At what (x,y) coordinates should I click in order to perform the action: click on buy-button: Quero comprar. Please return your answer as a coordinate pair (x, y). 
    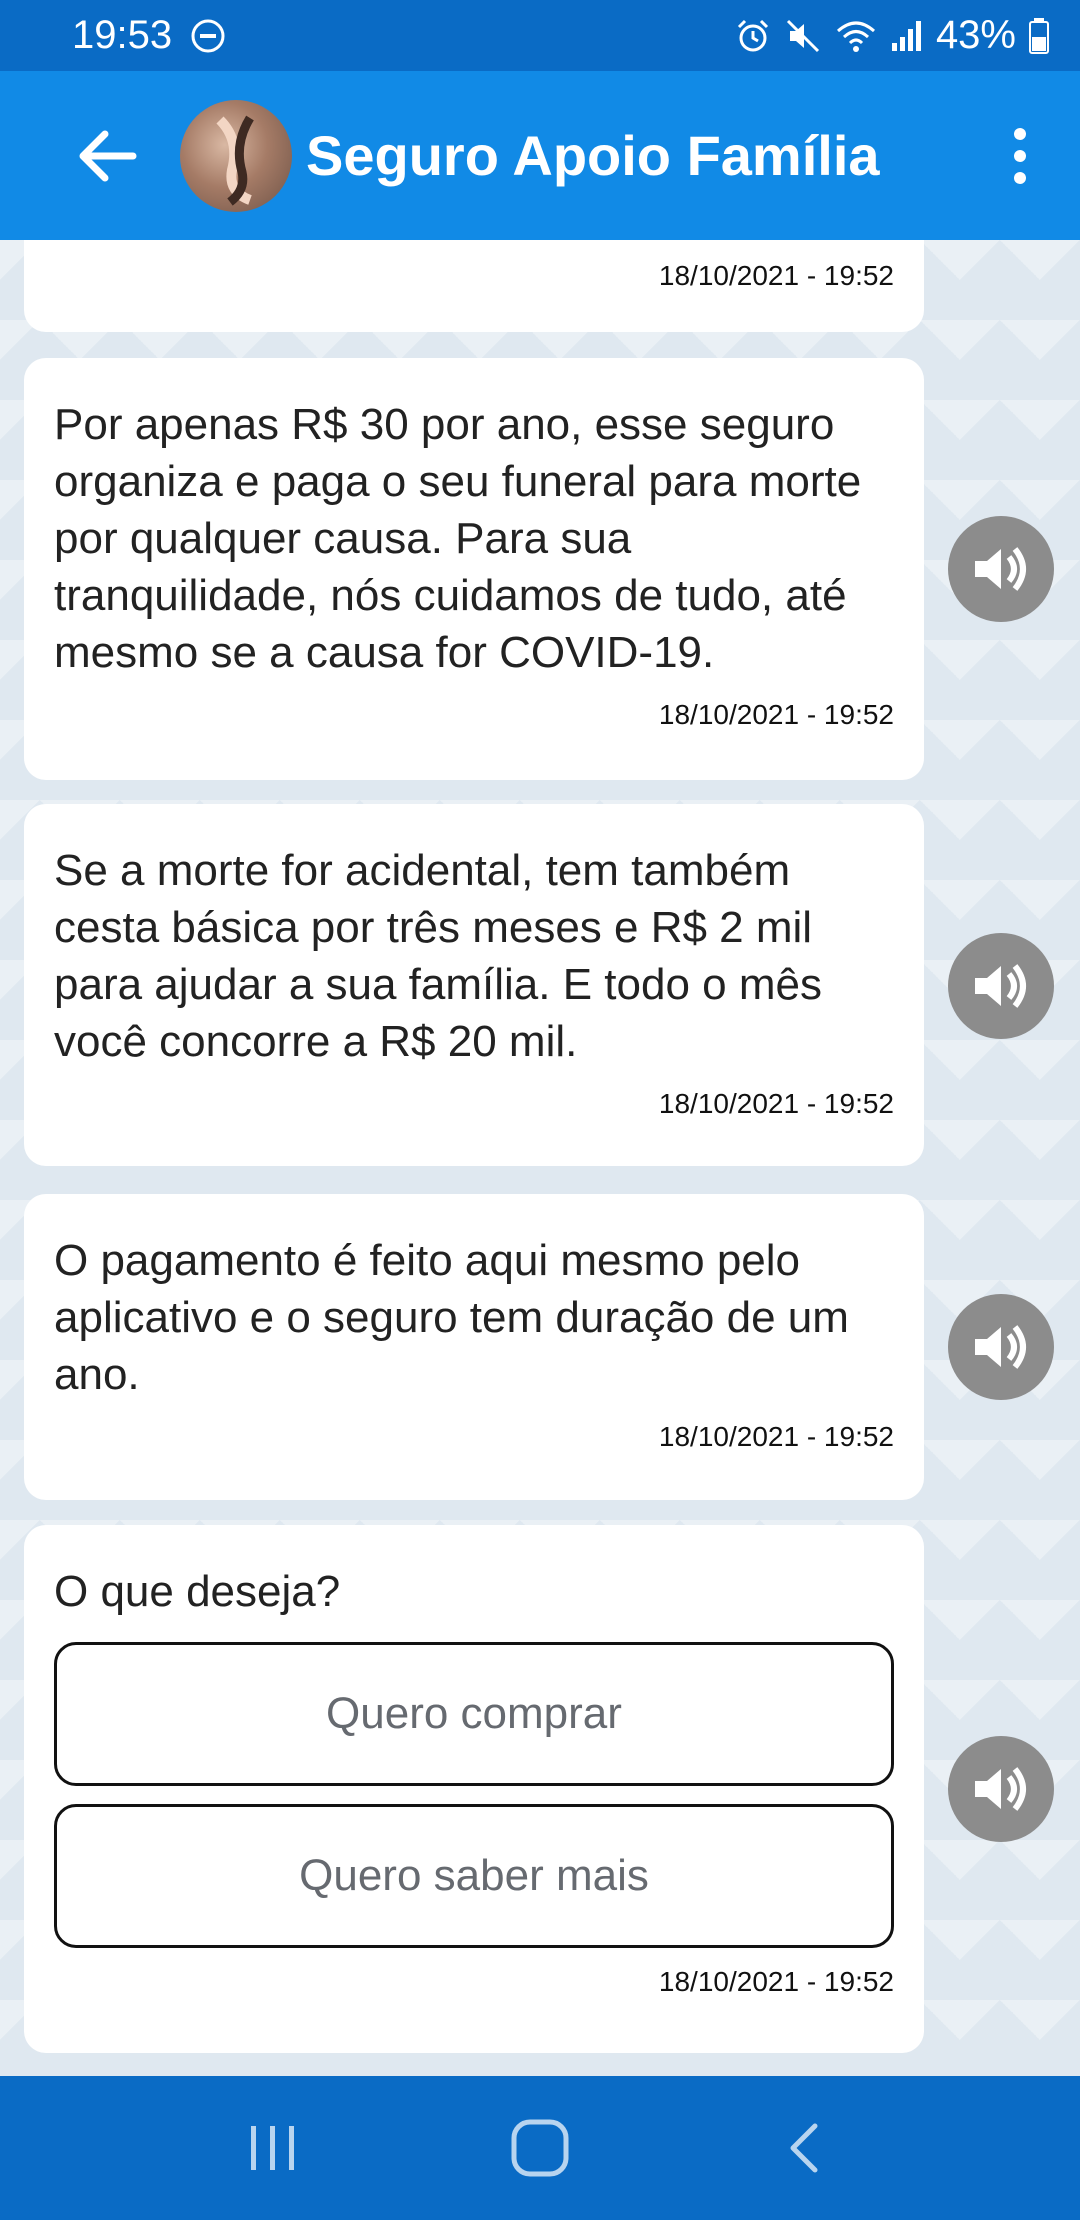
    Looking at the image, I should click on (474, 1714).